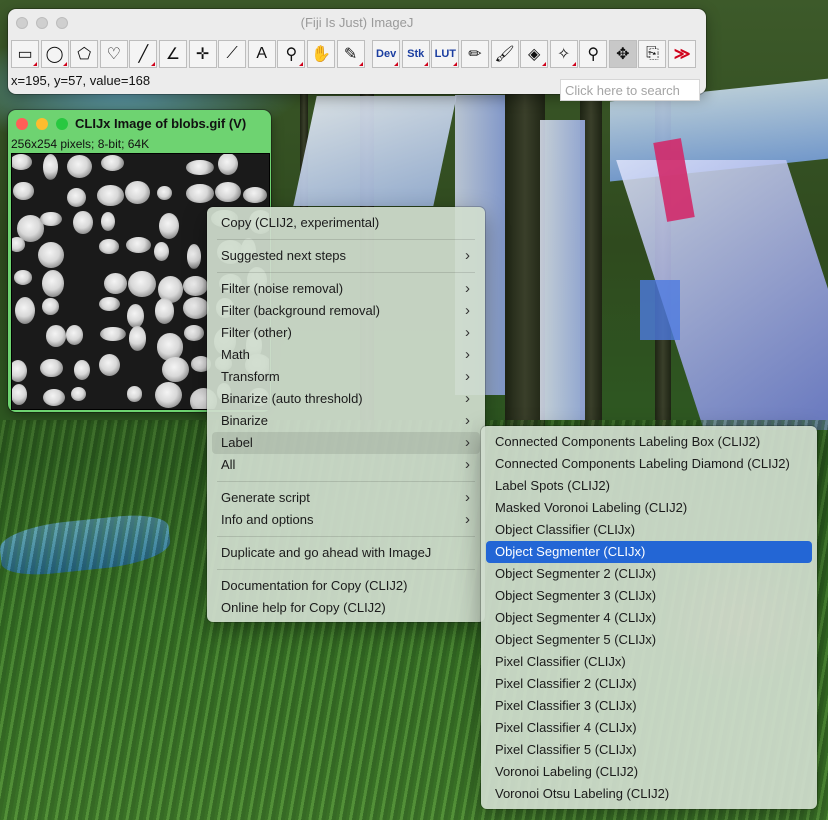 This screenshot has height=820, width=828. What do you see at coordinates (576, 573) in the screenshot?
I see `menu-item-label: Object Segmenter 2 (CLIJx)` at bounding box center [576, 573].